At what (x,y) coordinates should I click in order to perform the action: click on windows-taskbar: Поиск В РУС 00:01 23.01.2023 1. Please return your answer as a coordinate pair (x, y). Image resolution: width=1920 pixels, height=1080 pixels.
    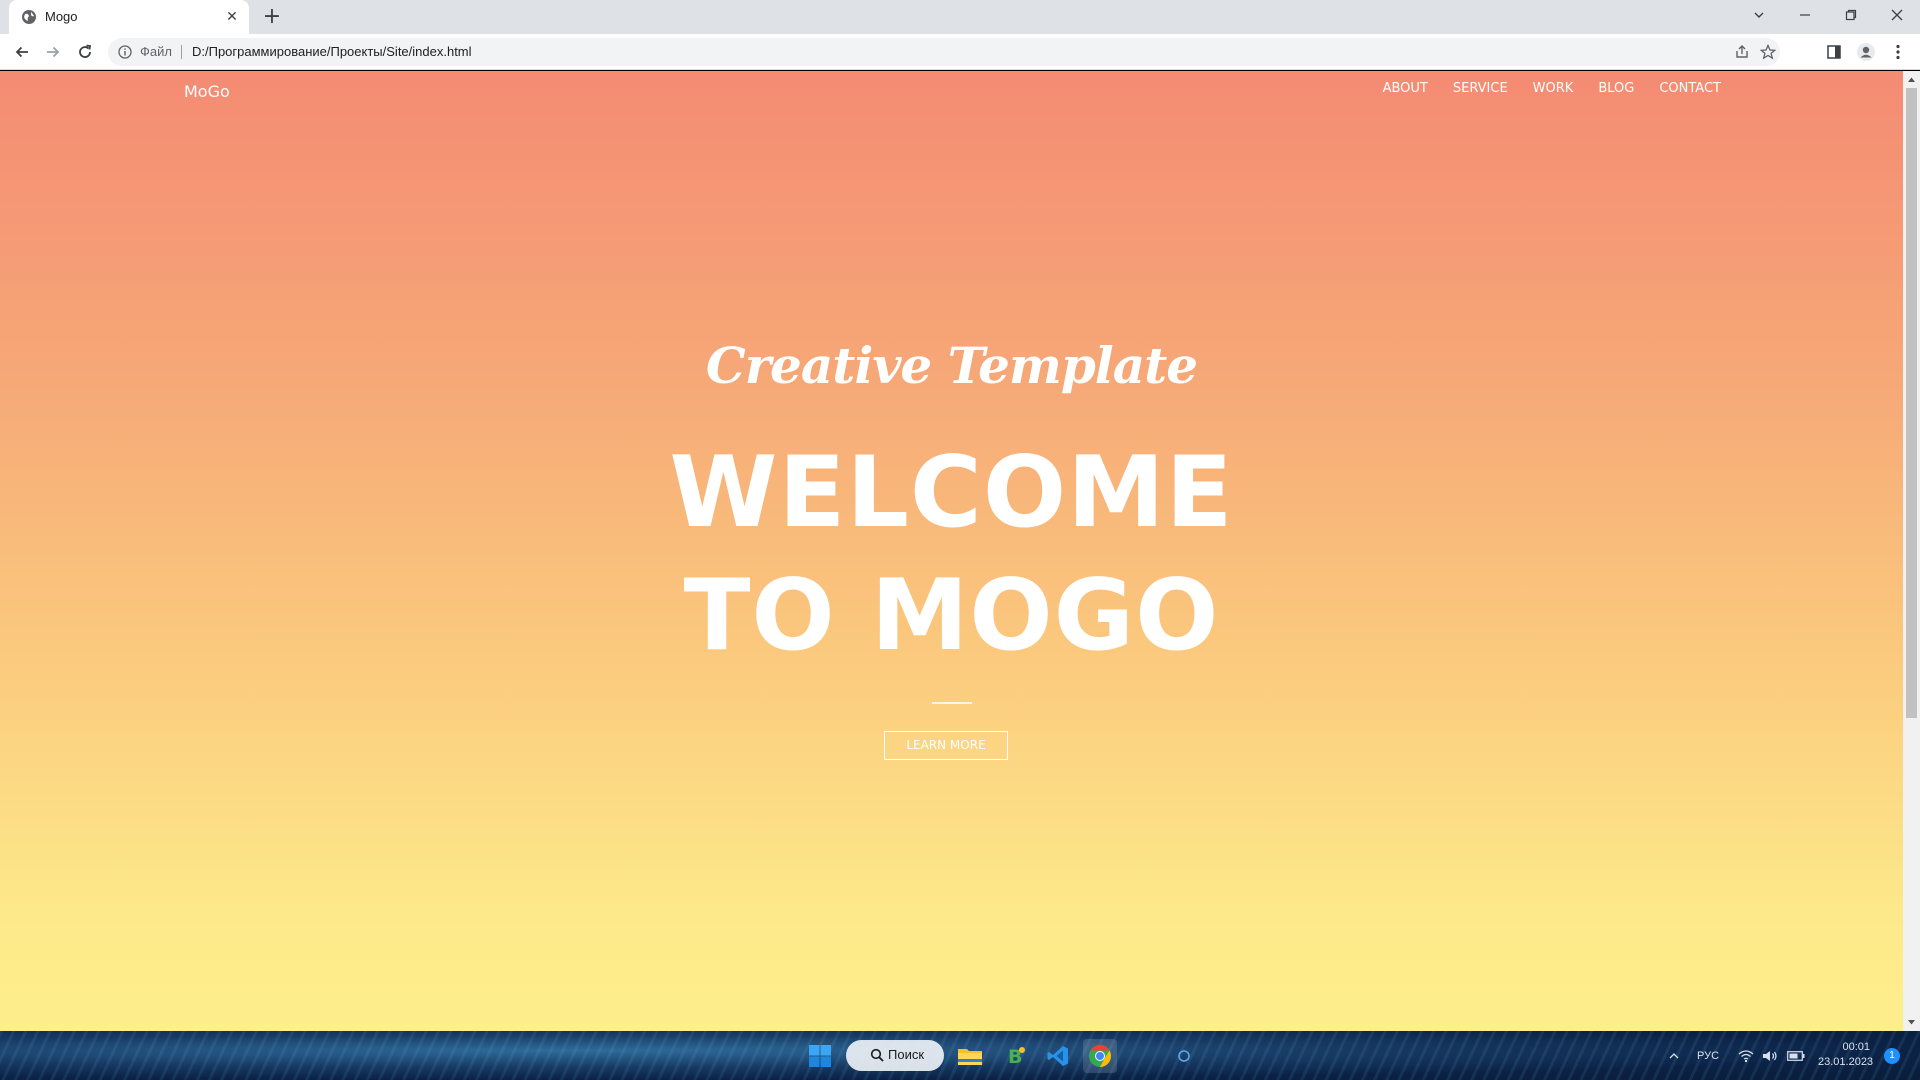
    Looking at the image, I should click on (960, 1055).